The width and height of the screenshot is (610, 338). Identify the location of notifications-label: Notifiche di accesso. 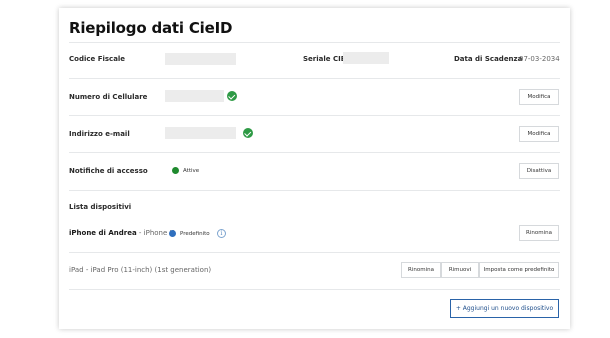
(108, 171).